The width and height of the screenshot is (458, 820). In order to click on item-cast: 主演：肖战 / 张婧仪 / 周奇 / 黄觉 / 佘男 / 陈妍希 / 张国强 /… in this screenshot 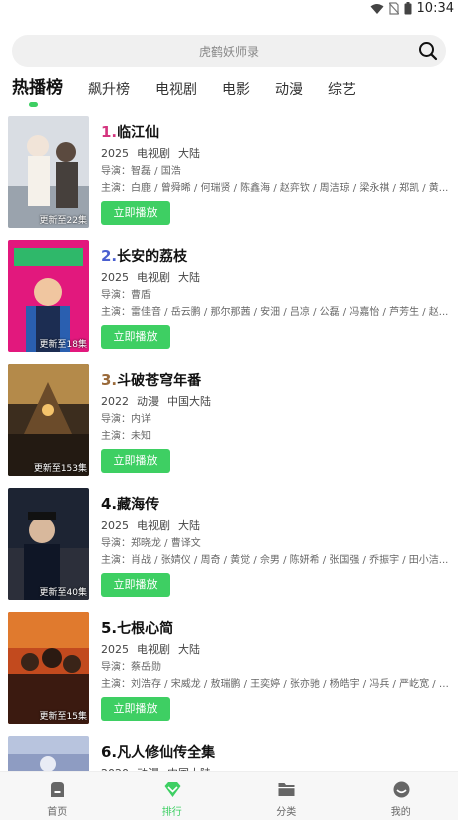, I will do `click(275, 560)`.